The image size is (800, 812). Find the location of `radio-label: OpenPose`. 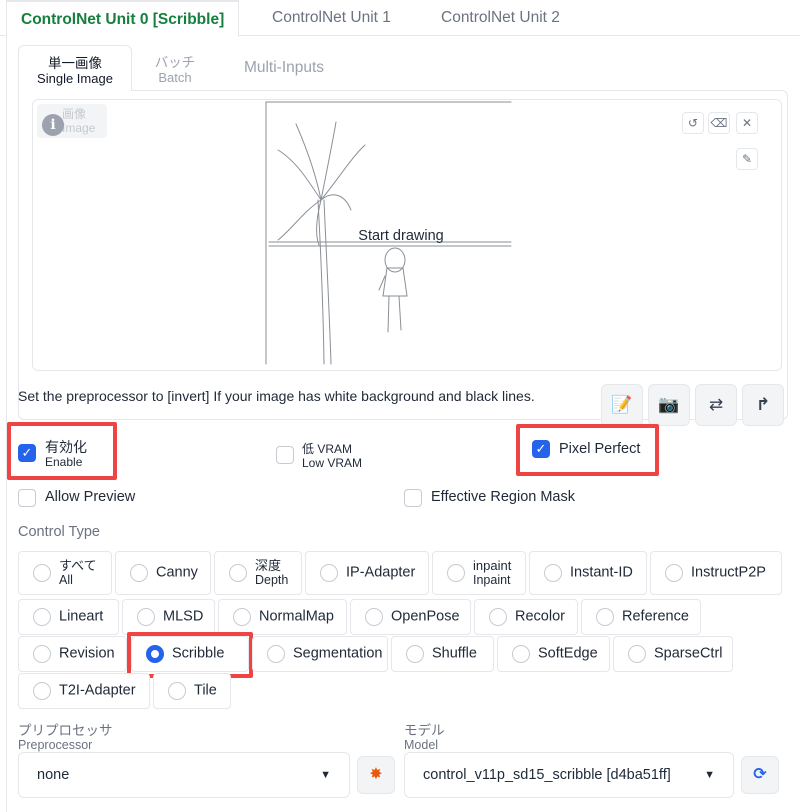

radio-label: OpenPose is located at coordinates (425, 616).